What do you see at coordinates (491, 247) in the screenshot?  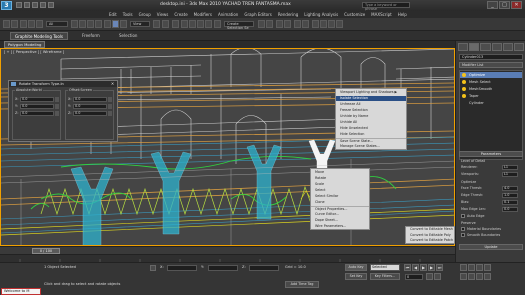 I see `update-rollout-header: Update` at bounding box center [491, 247].